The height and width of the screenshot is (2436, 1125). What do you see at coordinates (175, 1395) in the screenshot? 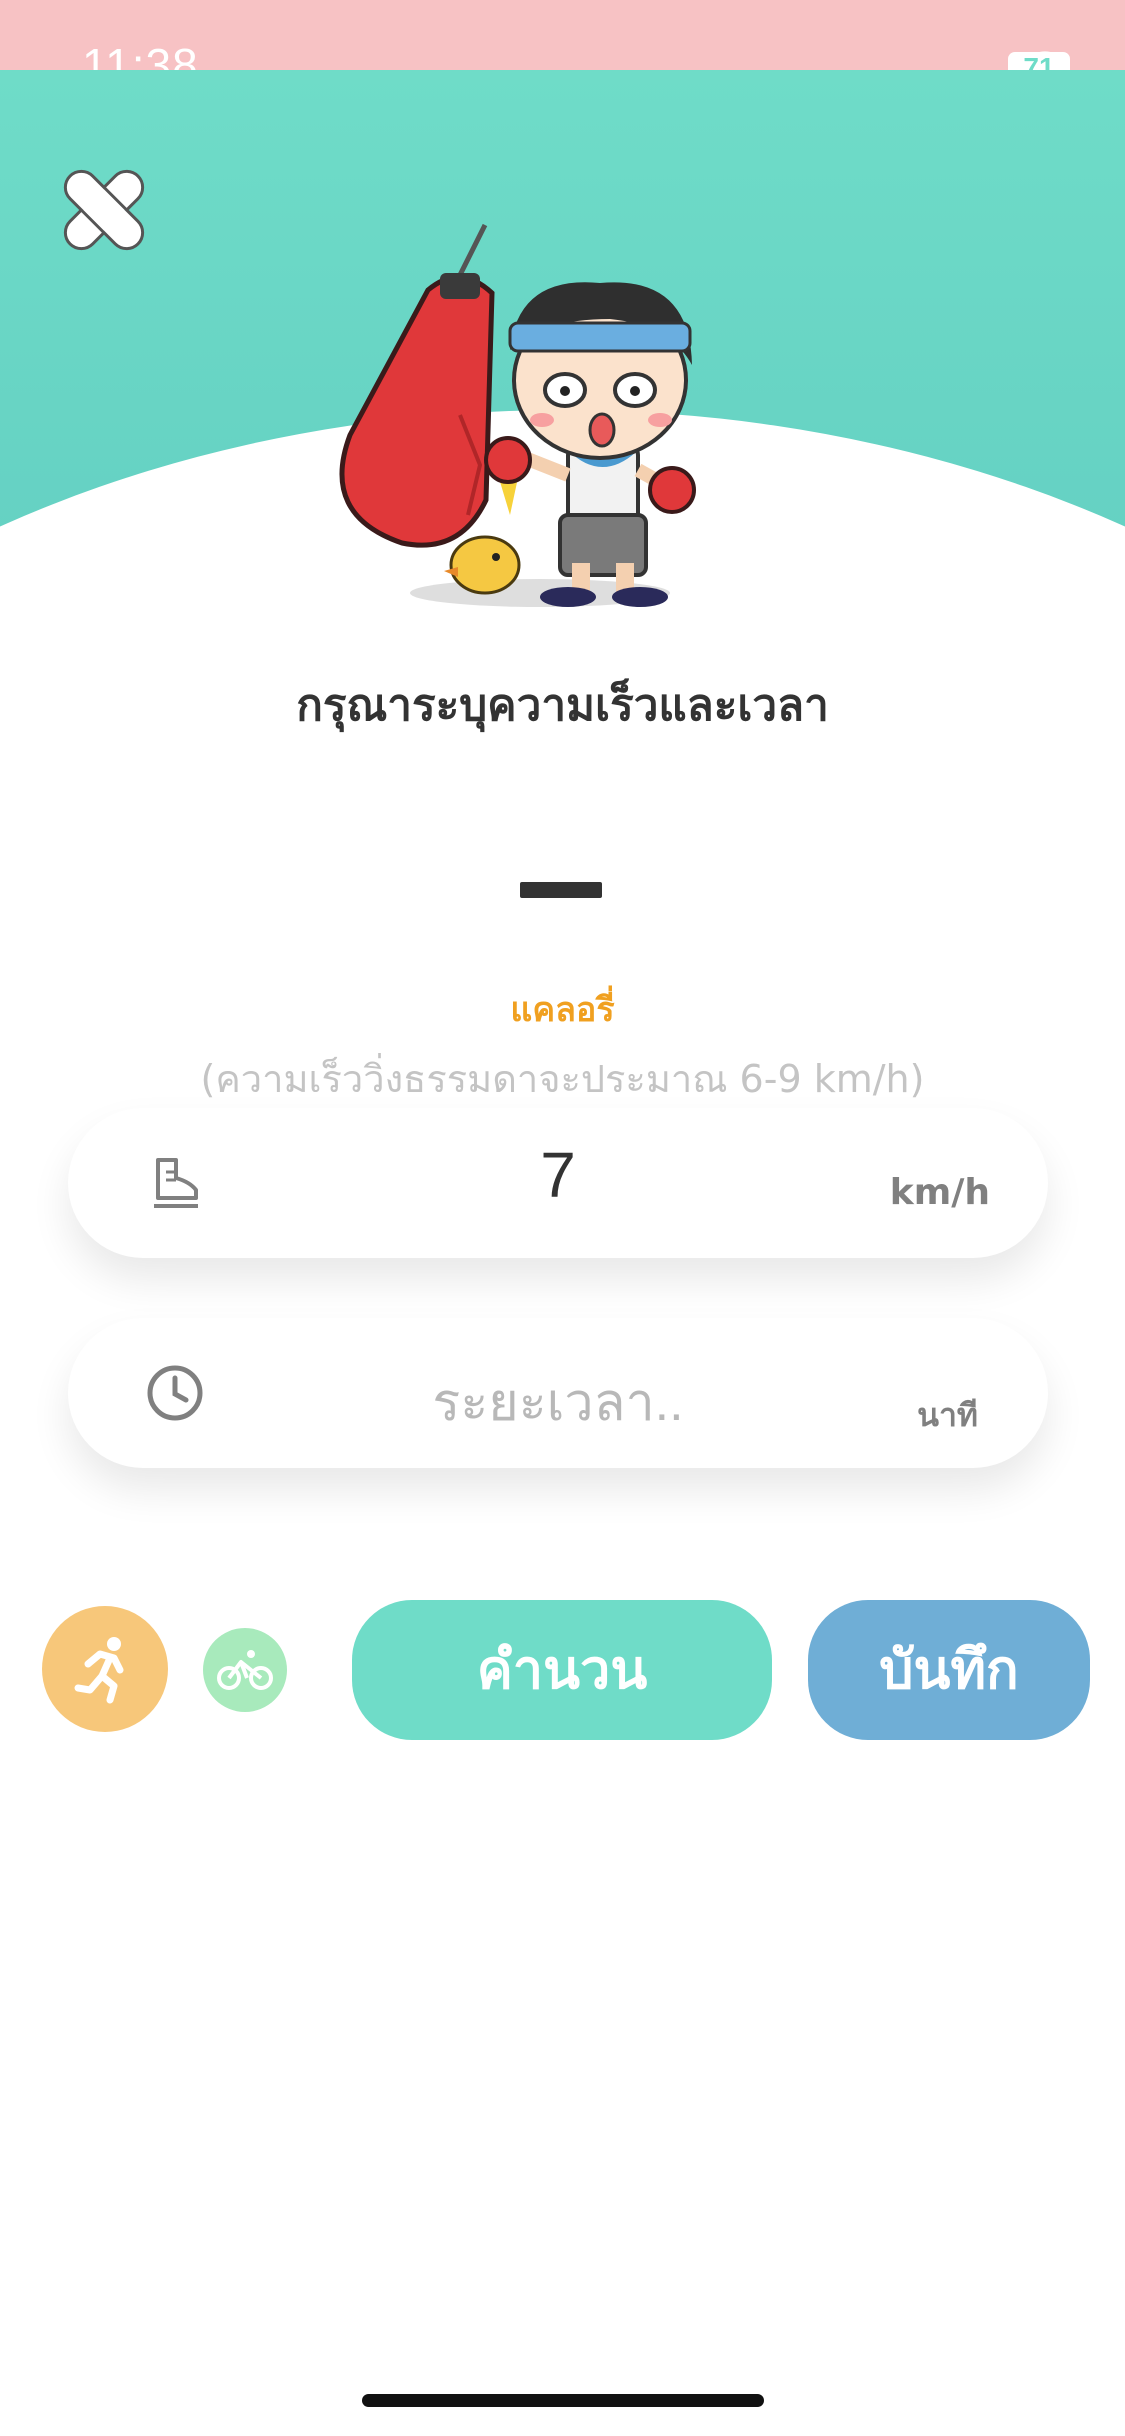
I see `clock-icon` at bounding box center [175, 1395].